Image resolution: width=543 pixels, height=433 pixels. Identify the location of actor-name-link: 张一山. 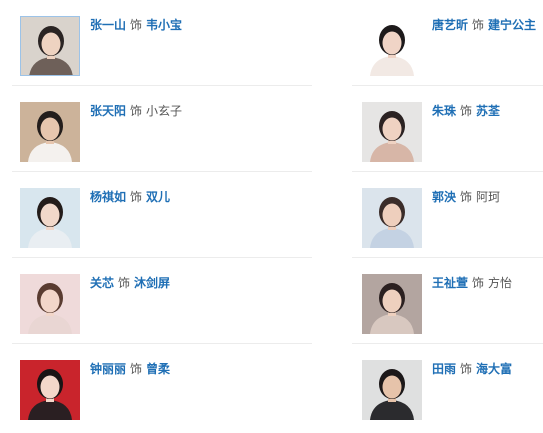
(108, 25).